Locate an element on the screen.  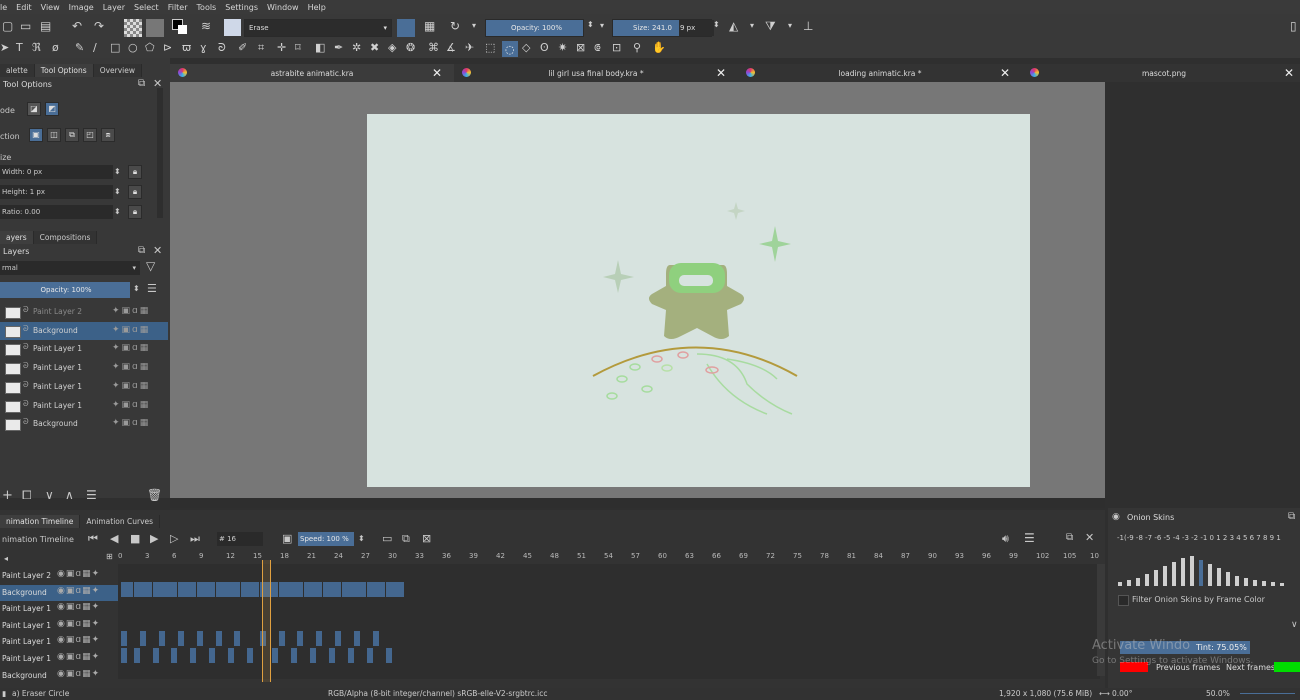
polyline-tool-icon: ⊳ is located at coordinates (167, 48).